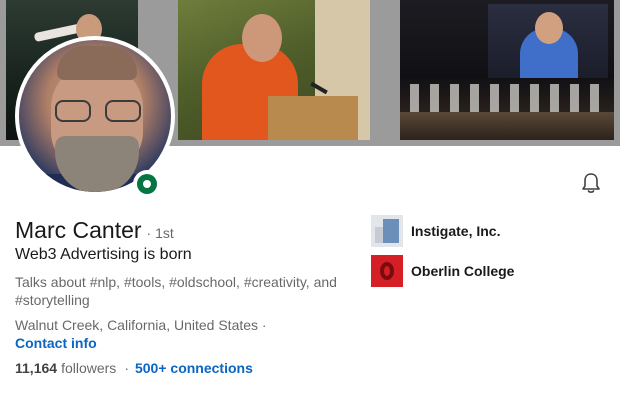  I want to click on connections-link: 500+ connections, so click(194, 368).